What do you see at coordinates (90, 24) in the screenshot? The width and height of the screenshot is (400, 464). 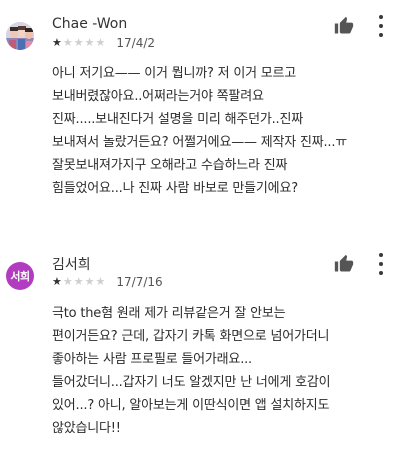 I see `review-author: Chae -Won` at bounding box center [90, 24].